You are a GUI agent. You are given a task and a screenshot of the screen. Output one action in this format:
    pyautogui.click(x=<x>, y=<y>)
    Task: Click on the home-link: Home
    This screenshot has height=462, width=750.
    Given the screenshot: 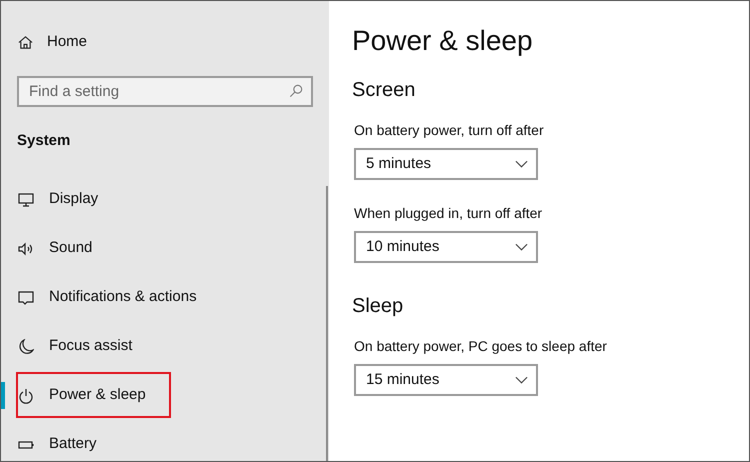 What is the action you would take?
    pyautogui.click(x=67, y=42)
    